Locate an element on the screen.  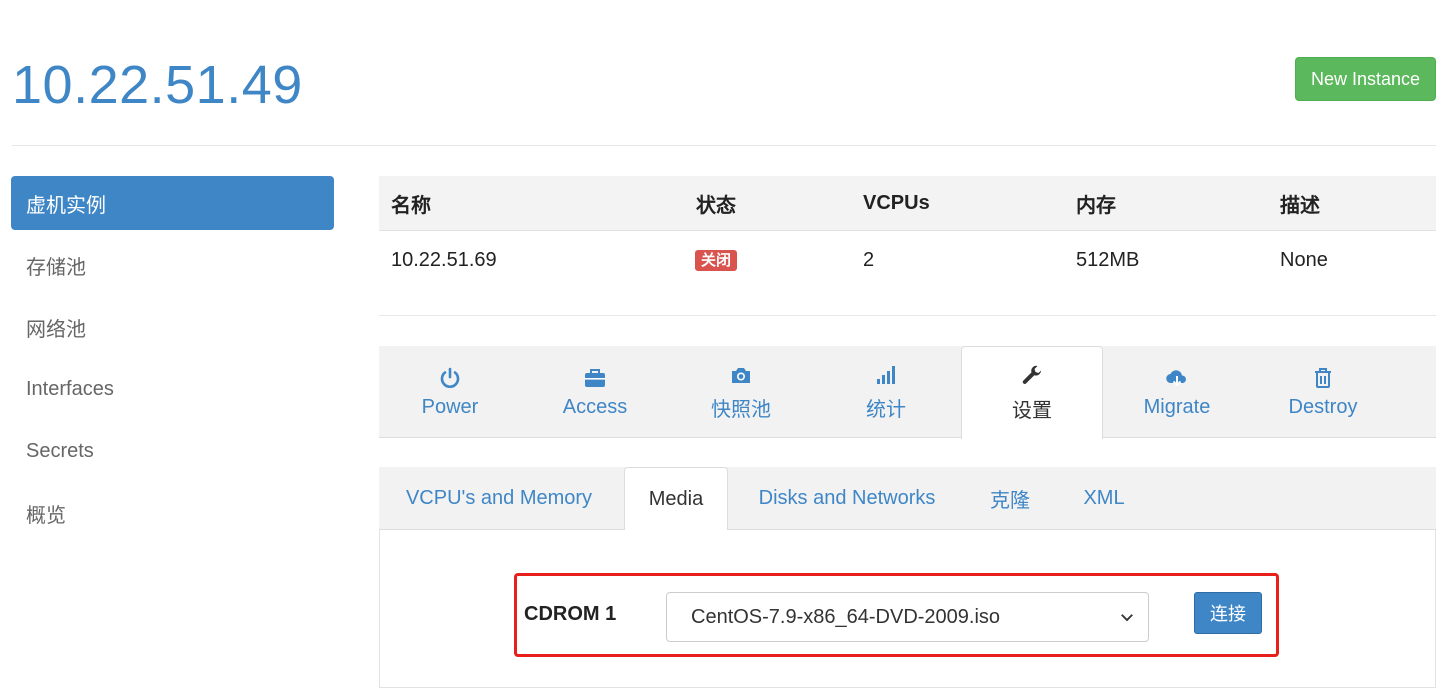
tab-xml: XML is located at coordinates (1104, 498).